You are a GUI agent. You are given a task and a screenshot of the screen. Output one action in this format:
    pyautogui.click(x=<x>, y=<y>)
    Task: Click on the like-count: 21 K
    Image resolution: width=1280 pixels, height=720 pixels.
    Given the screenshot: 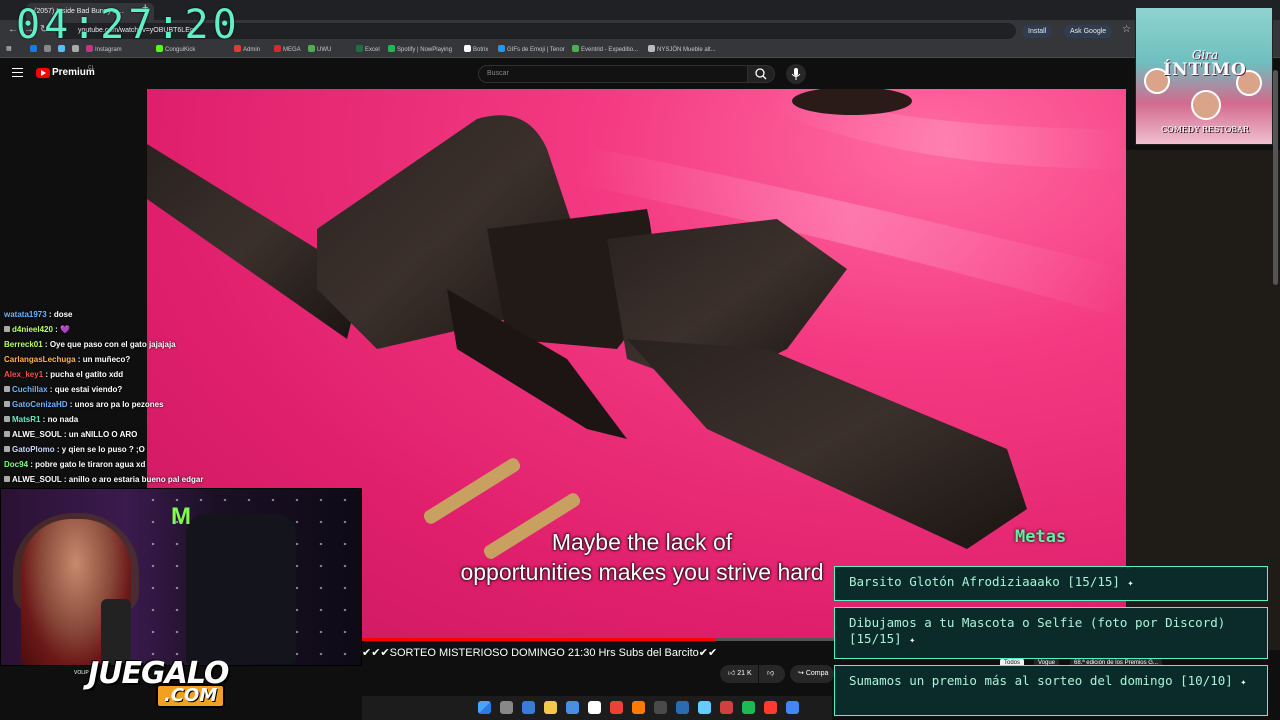 What is the action you would take?
    pyautogui.click(x=744, y=673)
    